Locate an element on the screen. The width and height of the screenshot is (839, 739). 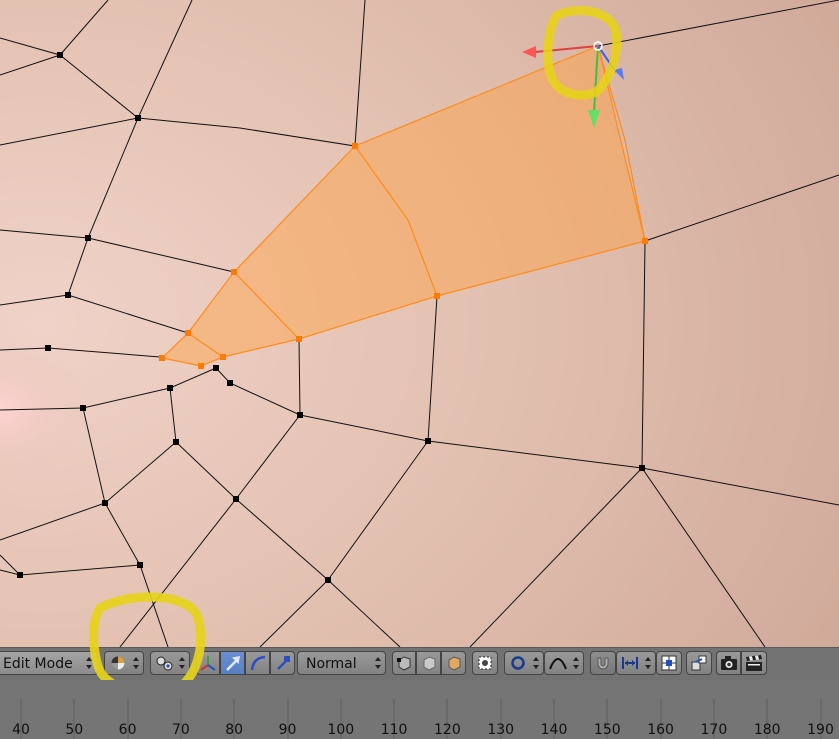
pivot-point-dropdown is located at coordinates (170, 663).